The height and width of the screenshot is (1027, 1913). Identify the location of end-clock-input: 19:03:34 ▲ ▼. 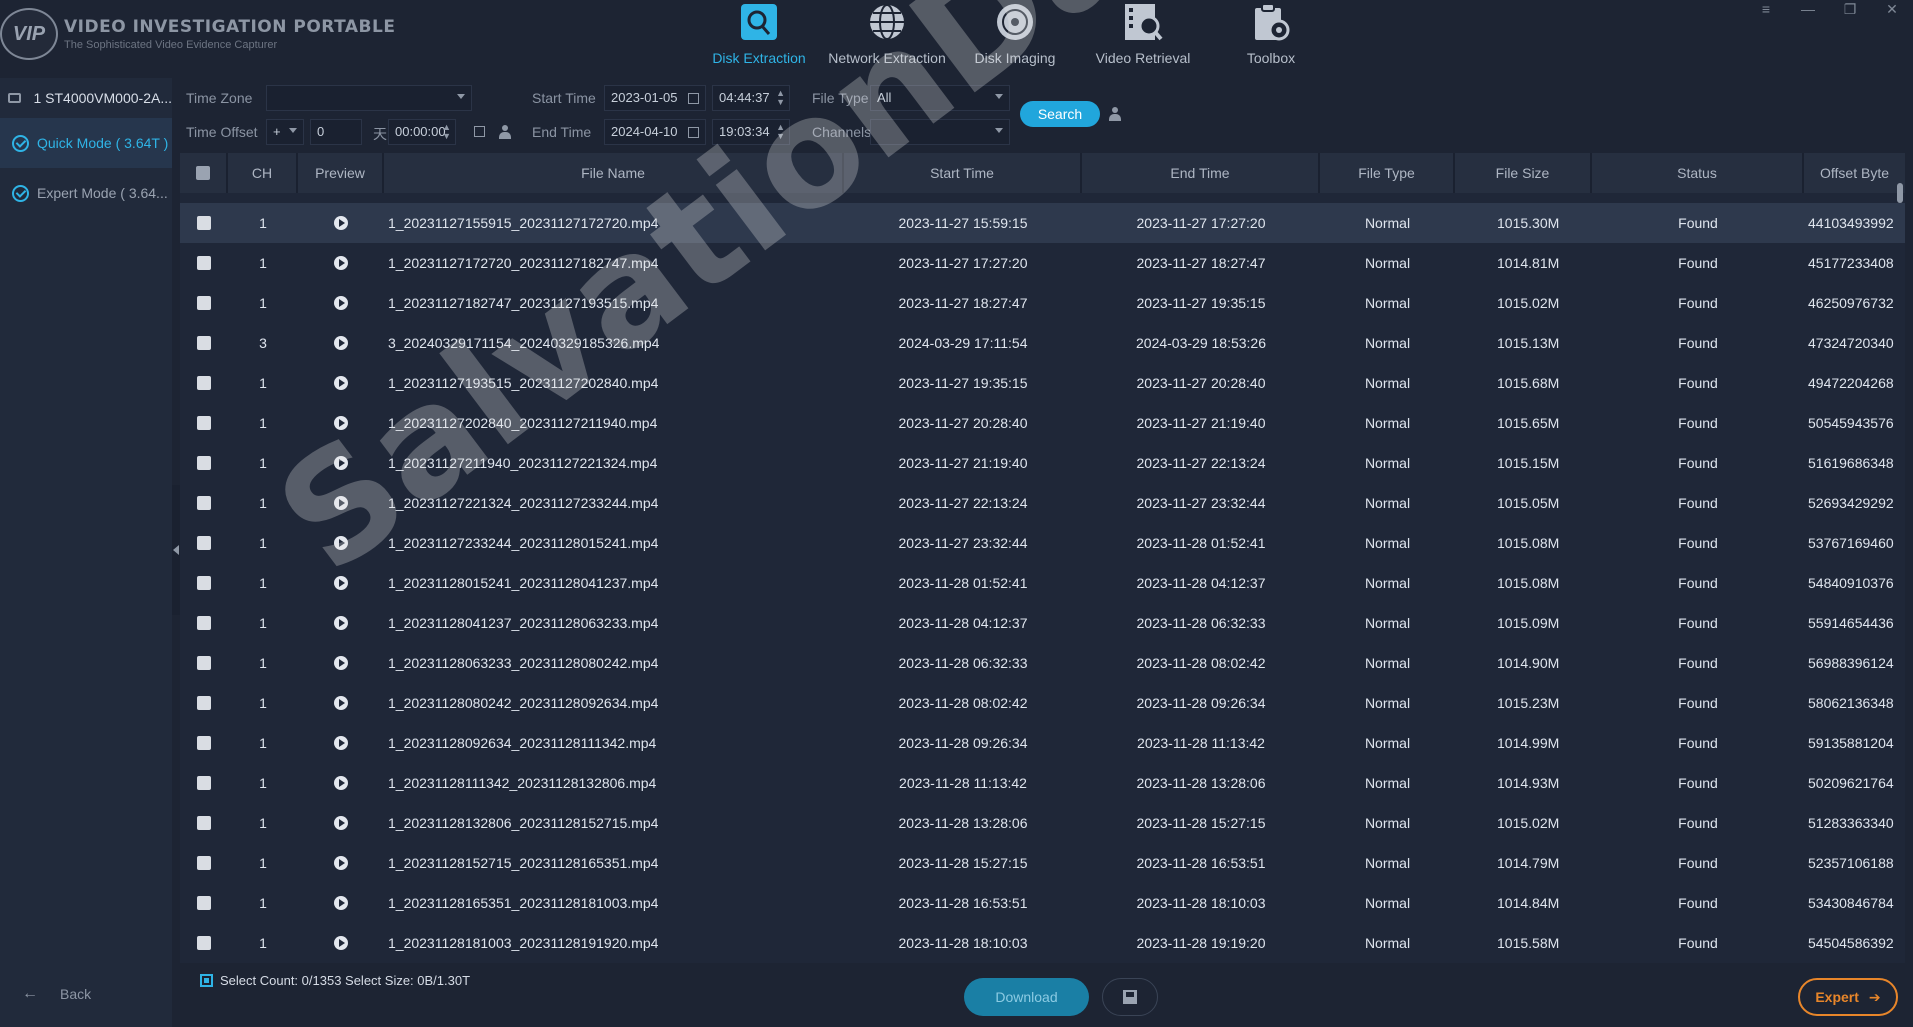
(751, 132).